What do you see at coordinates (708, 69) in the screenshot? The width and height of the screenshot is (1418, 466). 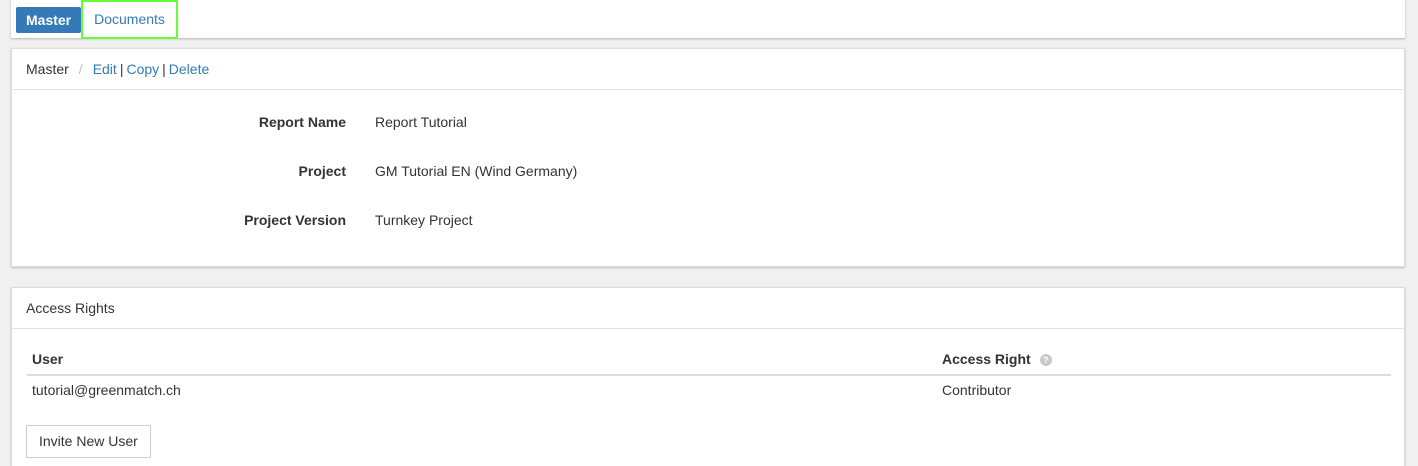 I see `master-panel-header: Master / Edit | Copy | Delete` at bounding box center [708, 69].